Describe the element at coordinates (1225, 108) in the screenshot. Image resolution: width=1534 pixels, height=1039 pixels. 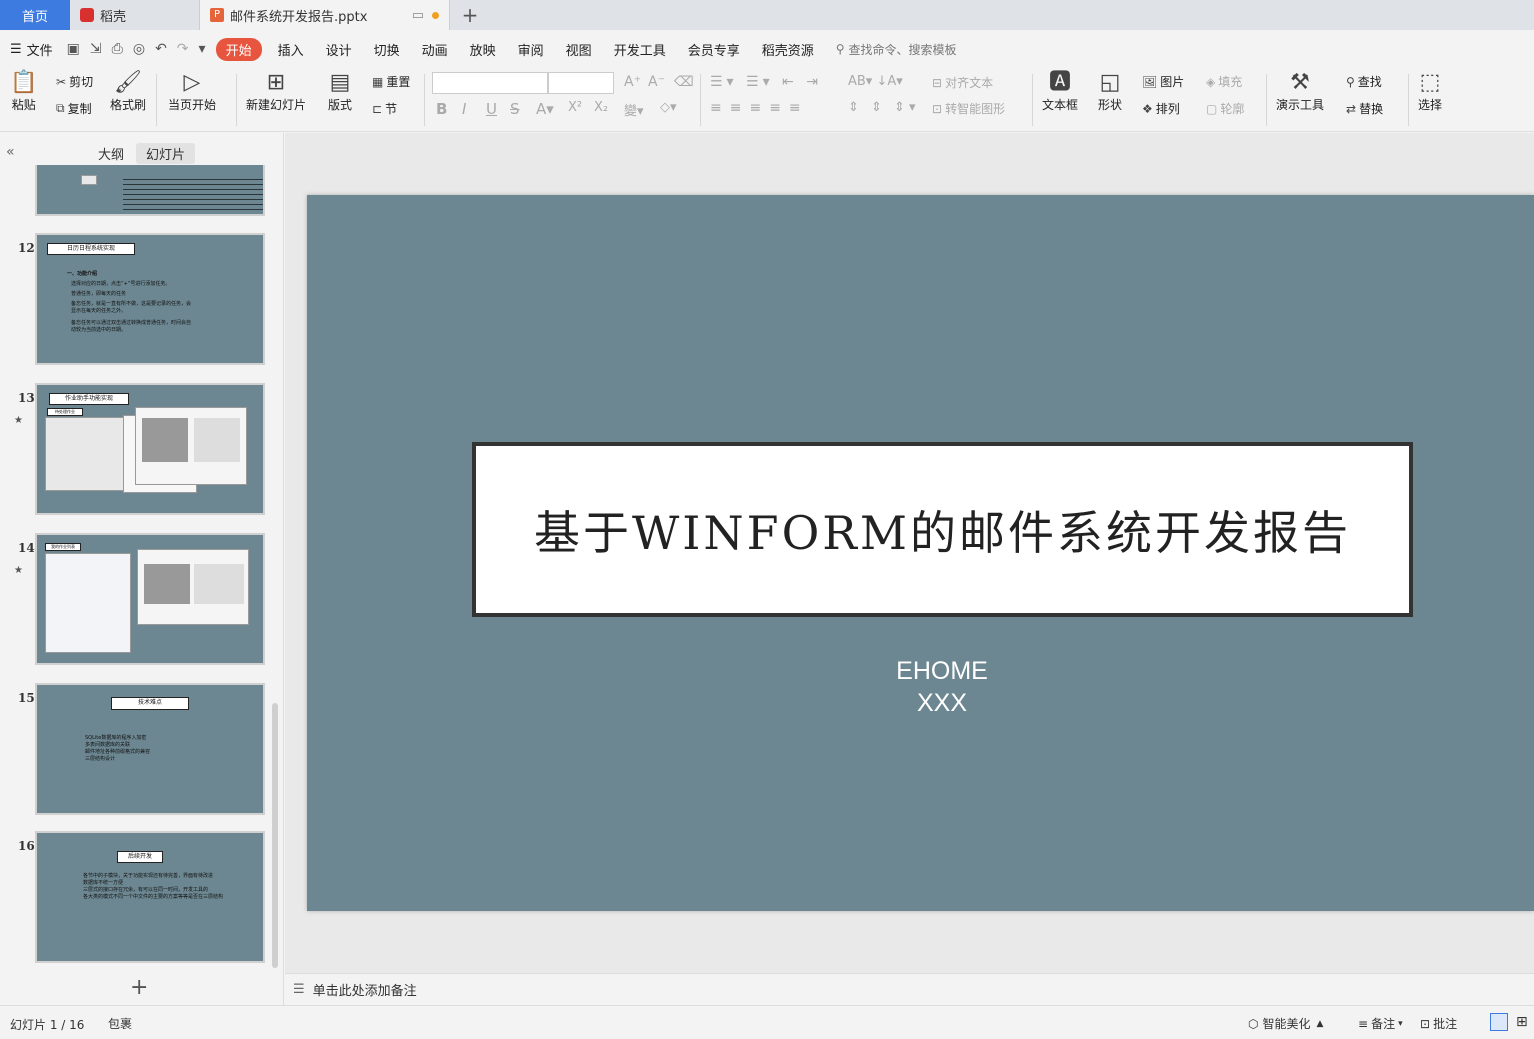
I see `outline-button: ▢ 轮廓` at that location.